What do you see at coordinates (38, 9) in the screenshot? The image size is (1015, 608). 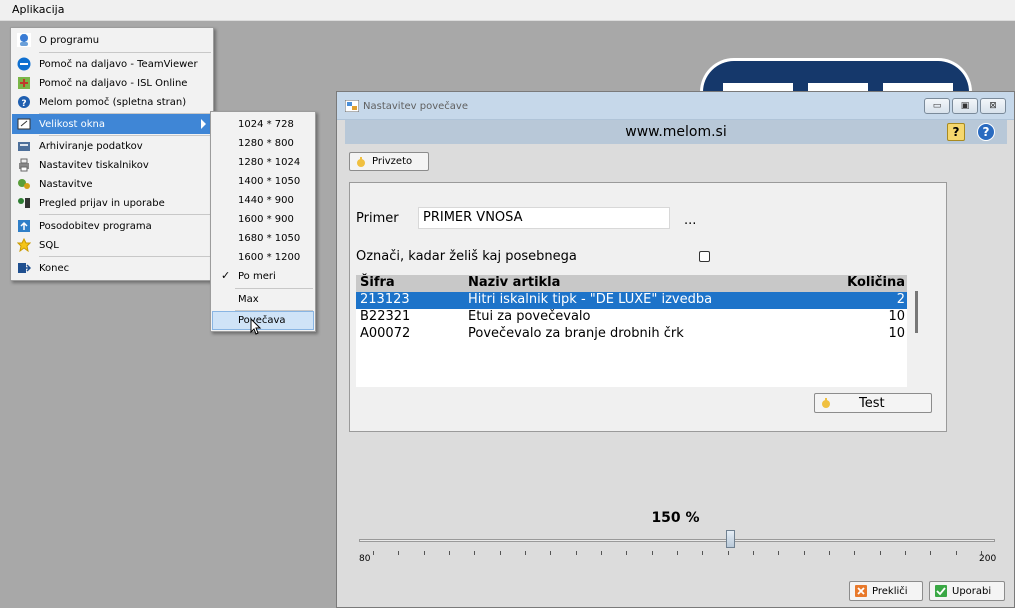 I see `menu-aplikacija: Aplikacija` at bounding box center [38, 9].